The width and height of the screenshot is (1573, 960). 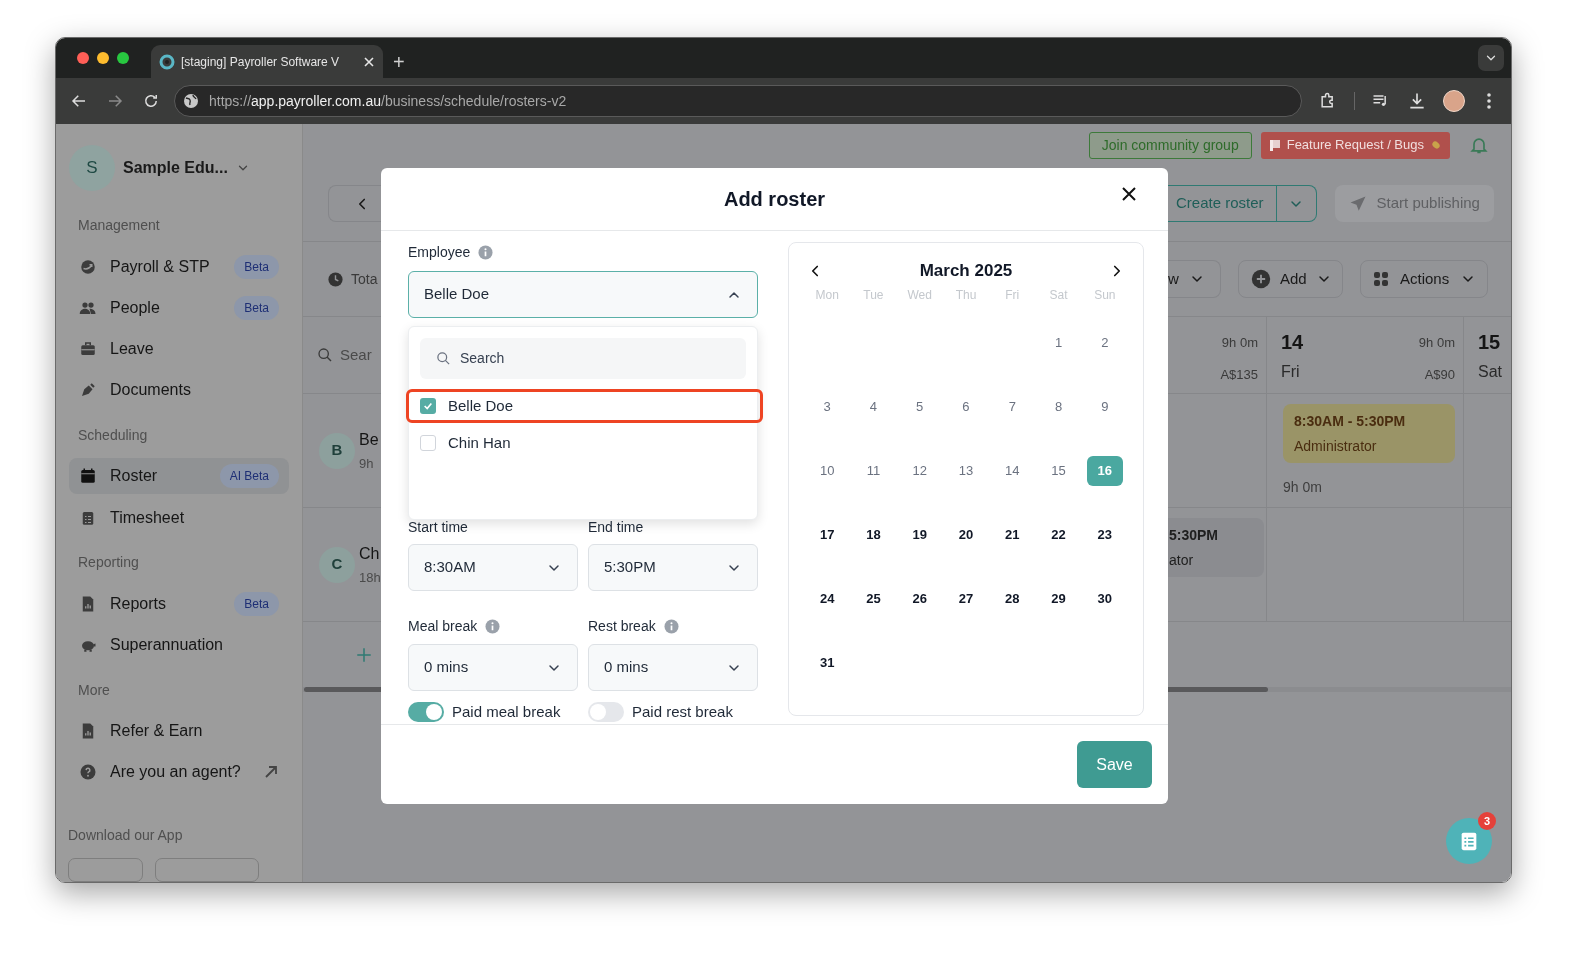 I want to click on download-icon, so click(x=1417, y=101).